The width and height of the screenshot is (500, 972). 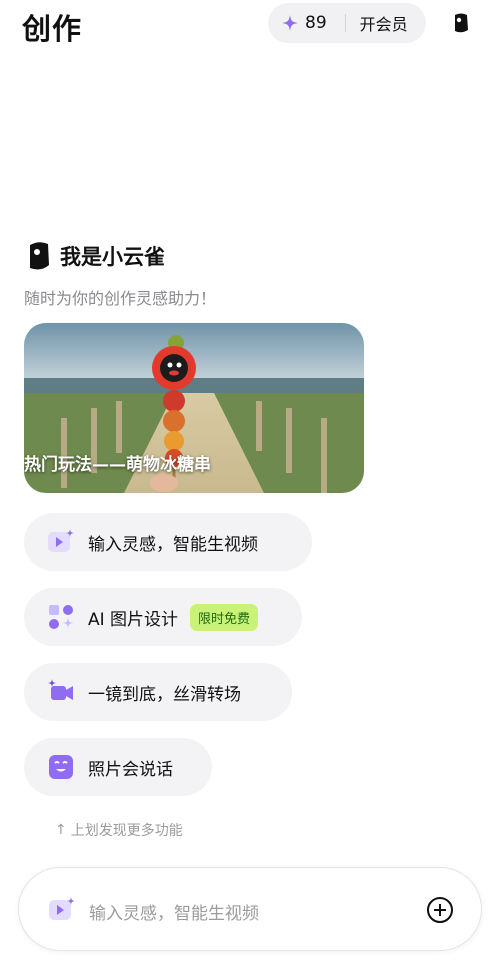 I want to click on feature-talking-photo: 照片会说话, so click(x=118, y=767).